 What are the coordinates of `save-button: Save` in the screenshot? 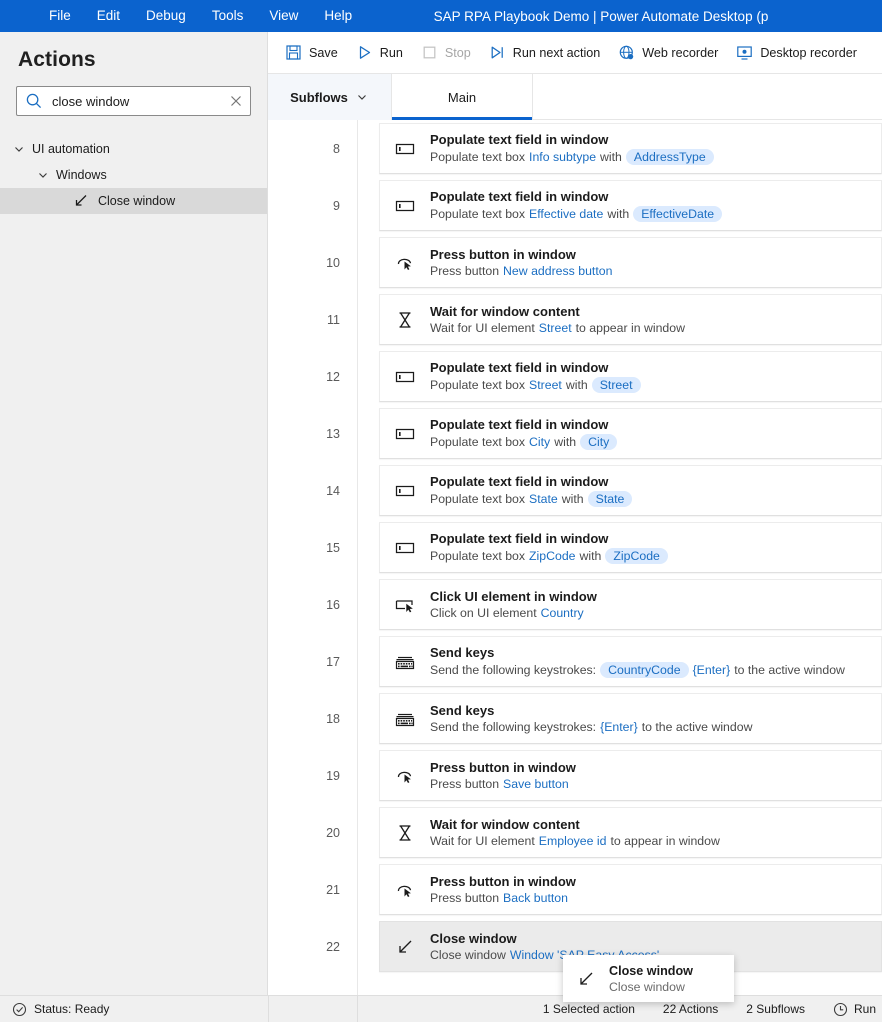 It's located at (311, 53).